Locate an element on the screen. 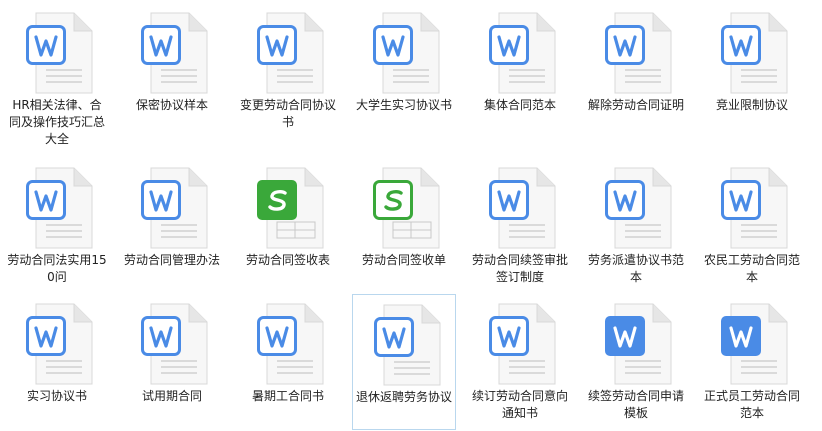 This screenshot has height=431, width=822. file-item: 保密协议样本 is located at coordinates (172, 71).